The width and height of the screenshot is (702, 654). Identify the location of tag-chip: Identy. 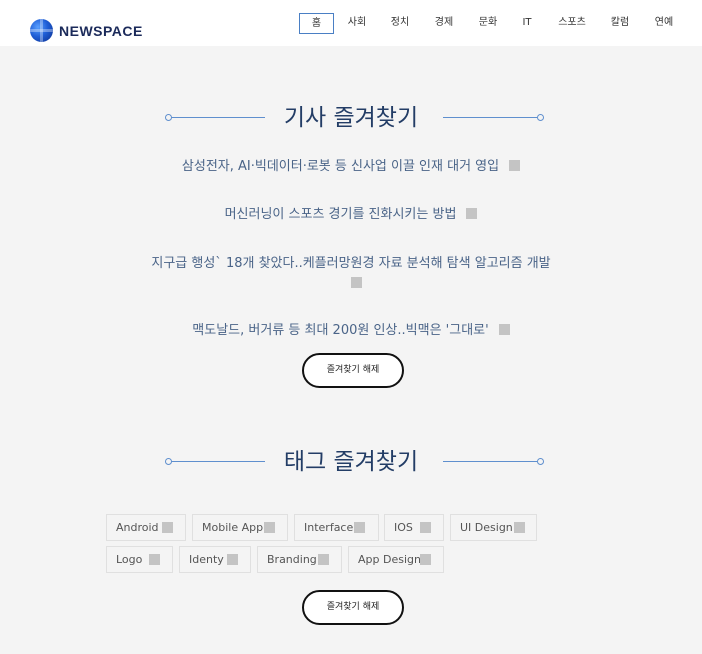
(215, 559).